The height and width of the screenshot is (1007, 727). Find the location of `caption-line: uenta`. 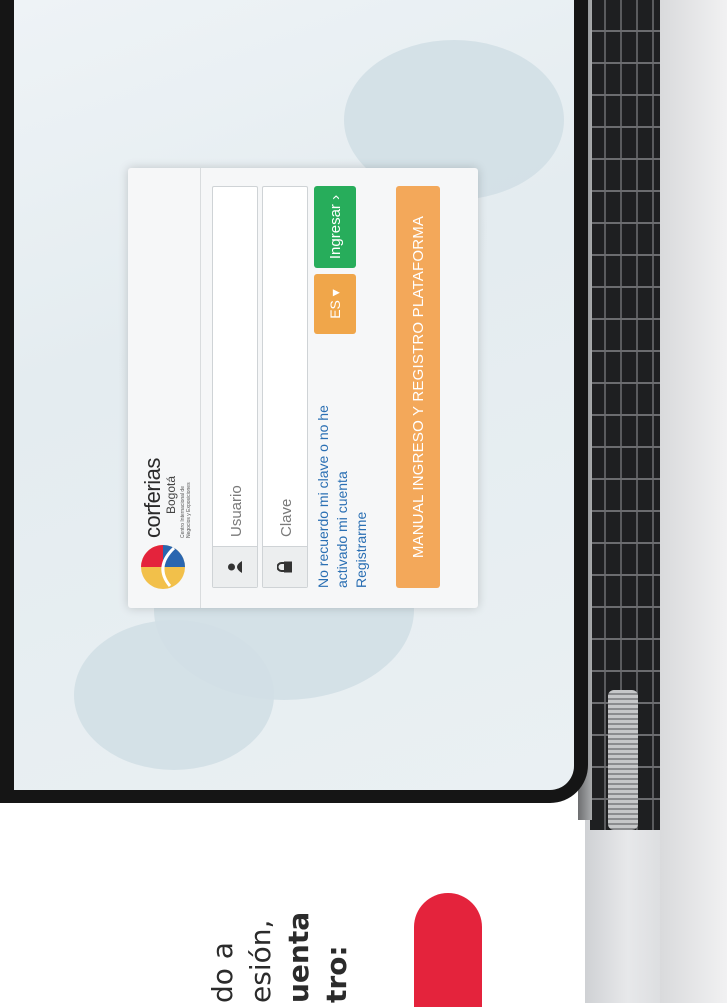

caption-line: uenta is located at coordinates (298, 957).